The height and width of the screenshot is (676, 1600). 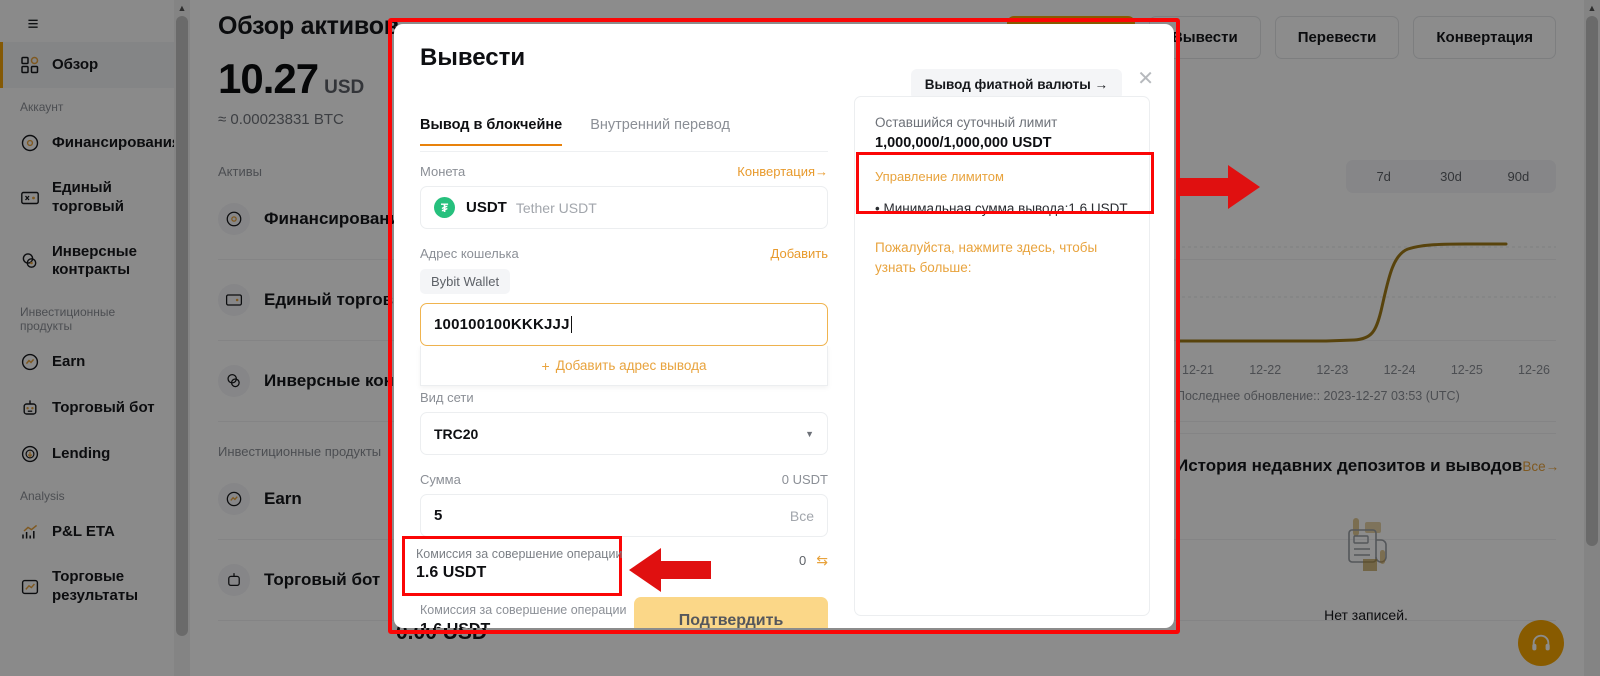 What do you see at coordinates (1219, 187) in the screenshot?
I see `arrow-to-limit` at bounding box center [1219, 187].